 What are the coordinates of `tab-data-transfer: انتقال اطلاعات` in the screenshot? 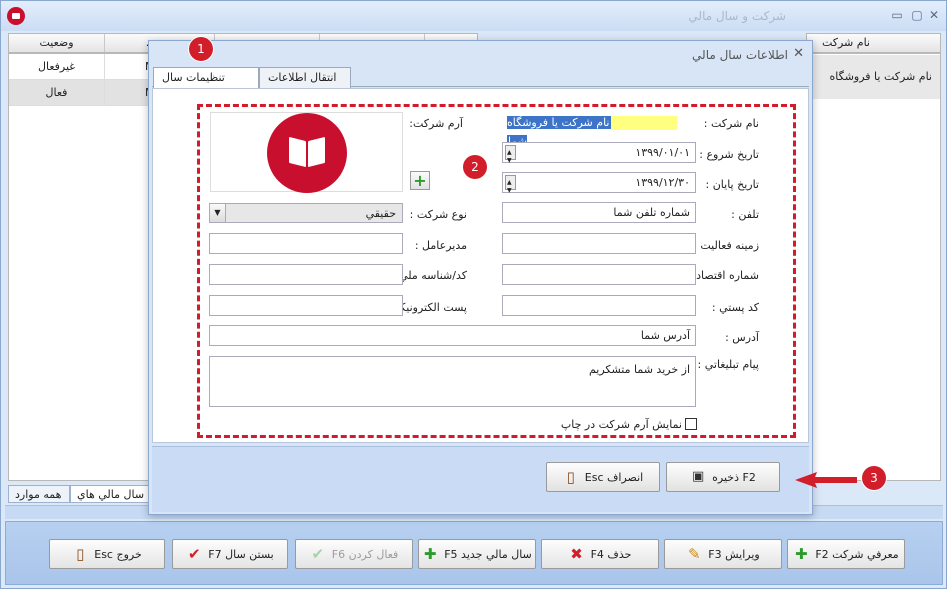 It's located at (305, 77).